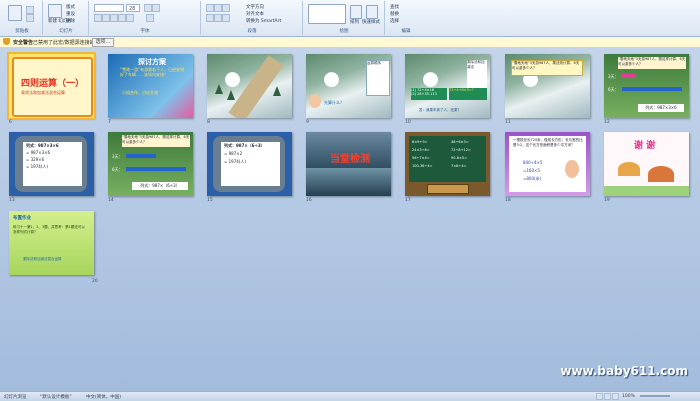  I want to click on slideshow-icon, so click(615, 396).